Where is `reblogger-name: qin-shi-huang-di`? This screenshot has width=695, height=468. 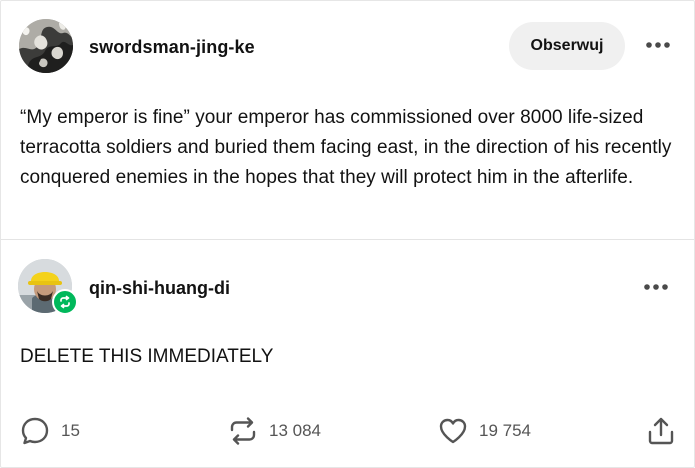
reblogger-name: qin-shi-huang-di is located at coordinates (159, 288).